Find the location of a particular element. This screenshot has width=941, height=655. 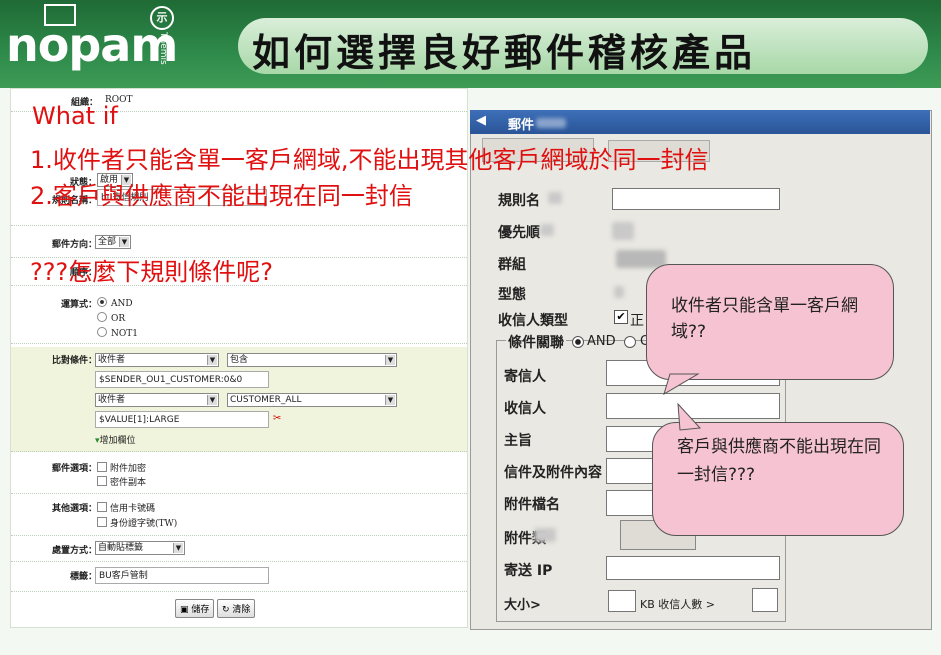

recipient-type-label: 收信人類型 is located at coordinates (533, 321).